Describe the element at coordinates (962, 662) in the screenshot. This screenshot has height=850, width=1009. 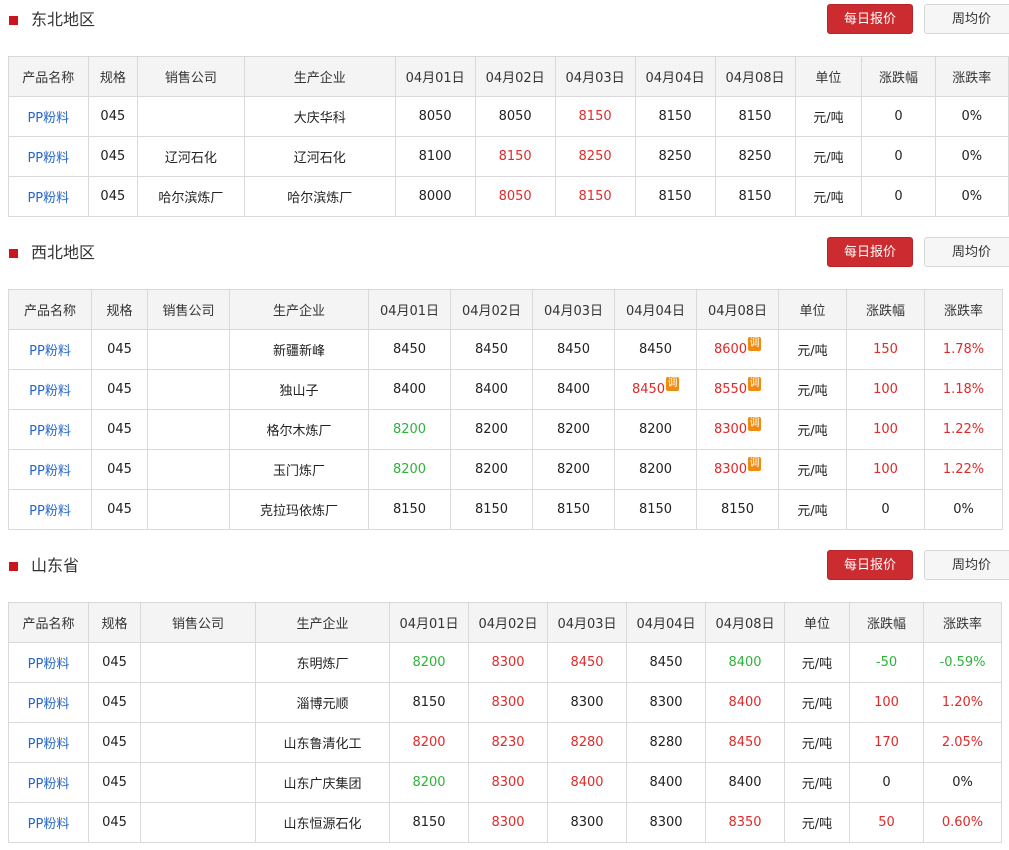
I see `cell-value: -0.59%` at that location.